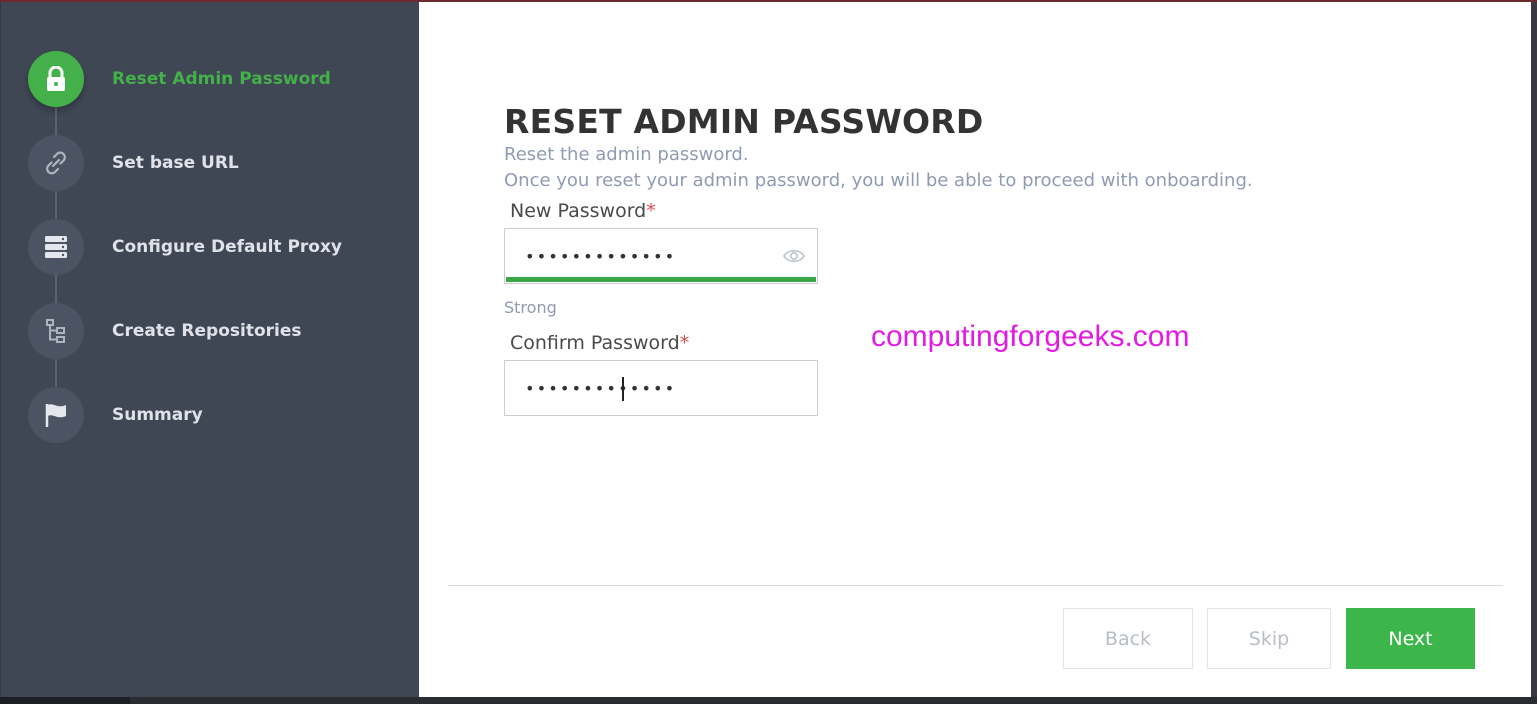 The image size is (1537, 704). Describe the element at coordinates (626, 154) in the screenshot. I see `page-subtitle: Reset the admin password.` at that location.